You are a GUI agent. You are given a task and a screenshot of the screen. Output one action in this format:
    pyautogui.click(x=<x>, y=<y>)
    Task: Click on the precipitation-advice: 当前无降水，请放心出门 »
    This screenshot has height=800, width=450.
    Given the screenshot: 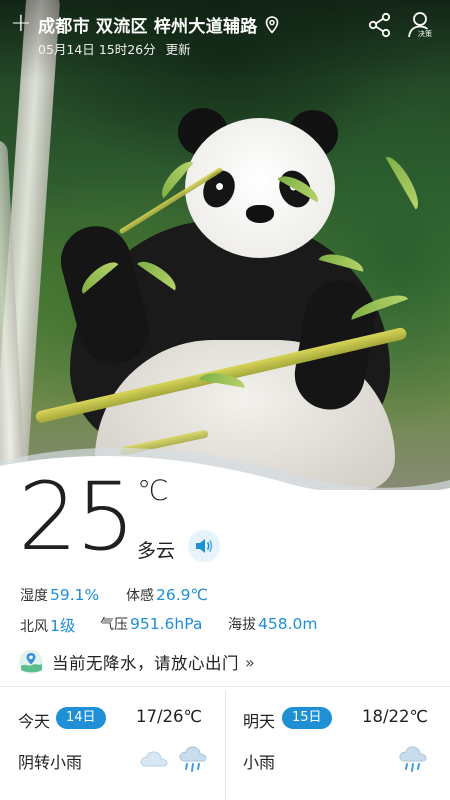 What is the action you would take?
    pyautogui.click(x=136, y=662)
    